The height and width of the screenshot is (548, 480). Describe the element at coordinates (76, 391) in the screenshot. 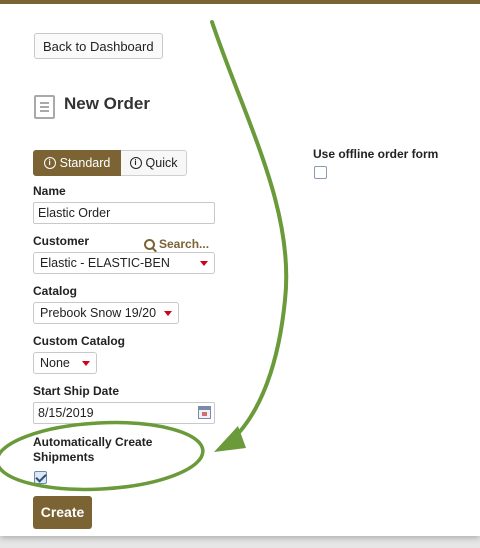

I see `start-ship-date-label: Start Ship Date` at that location.